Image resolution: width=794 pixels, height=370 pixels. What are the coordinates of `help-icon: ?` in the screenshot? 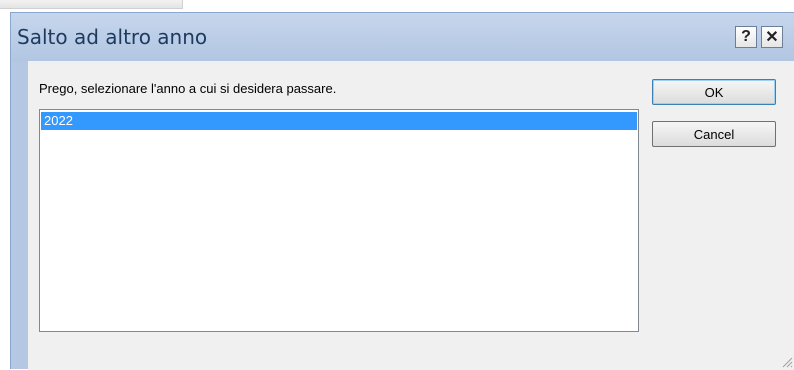 It's located at (746, 36).